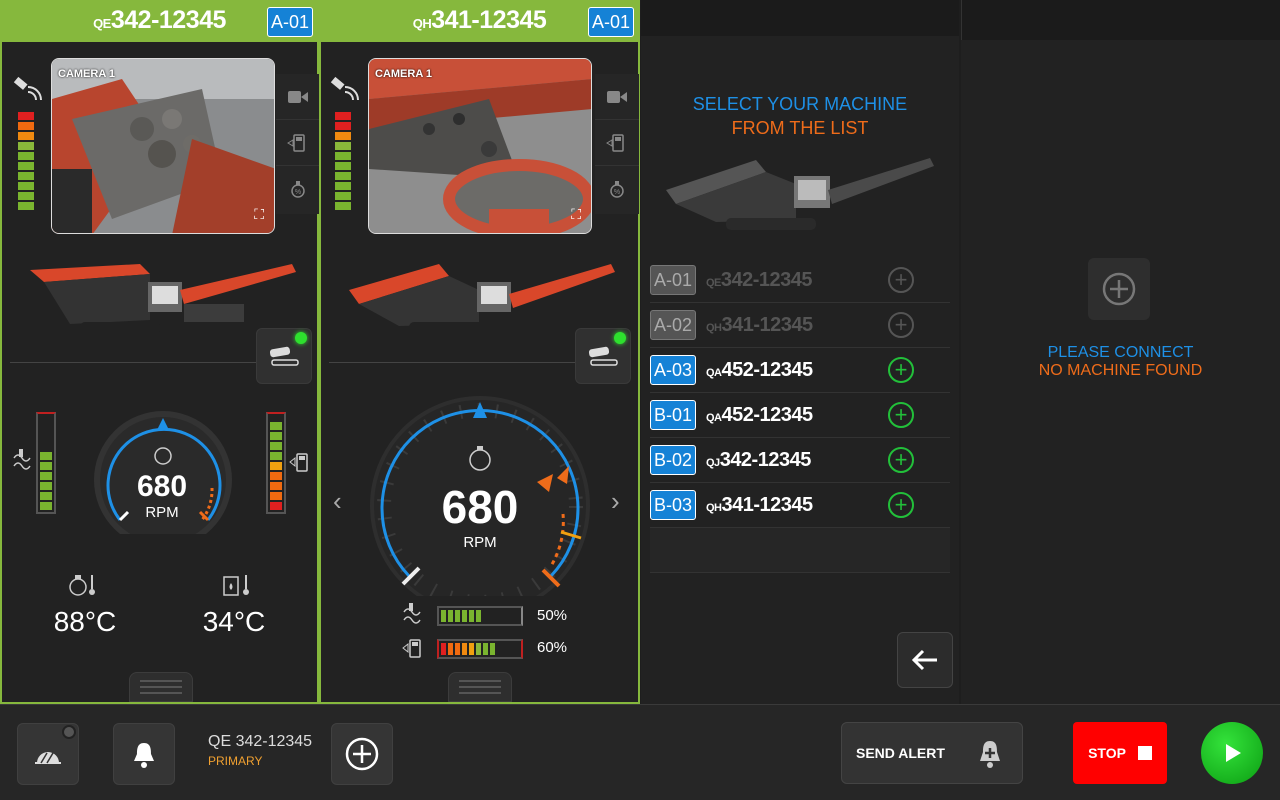  What do you see at coordinates (46, 463) in the screenshot?
I see `coolant-level-bar` at bounding box center [46, 463].